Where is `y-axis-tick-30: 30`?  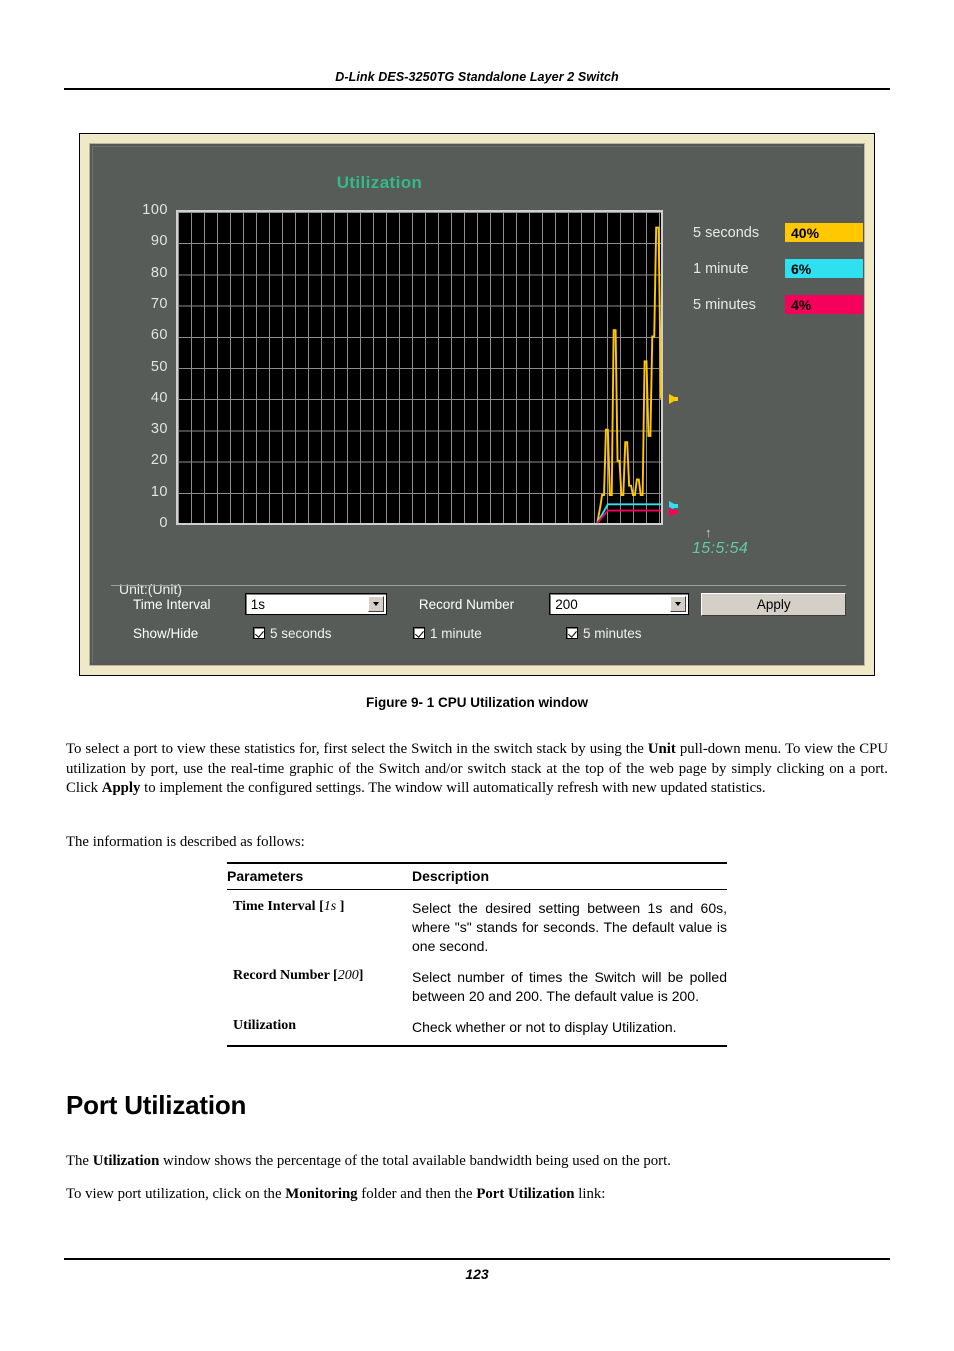 y-axis-tick-30: 30 is located at coordinates (159, 429).